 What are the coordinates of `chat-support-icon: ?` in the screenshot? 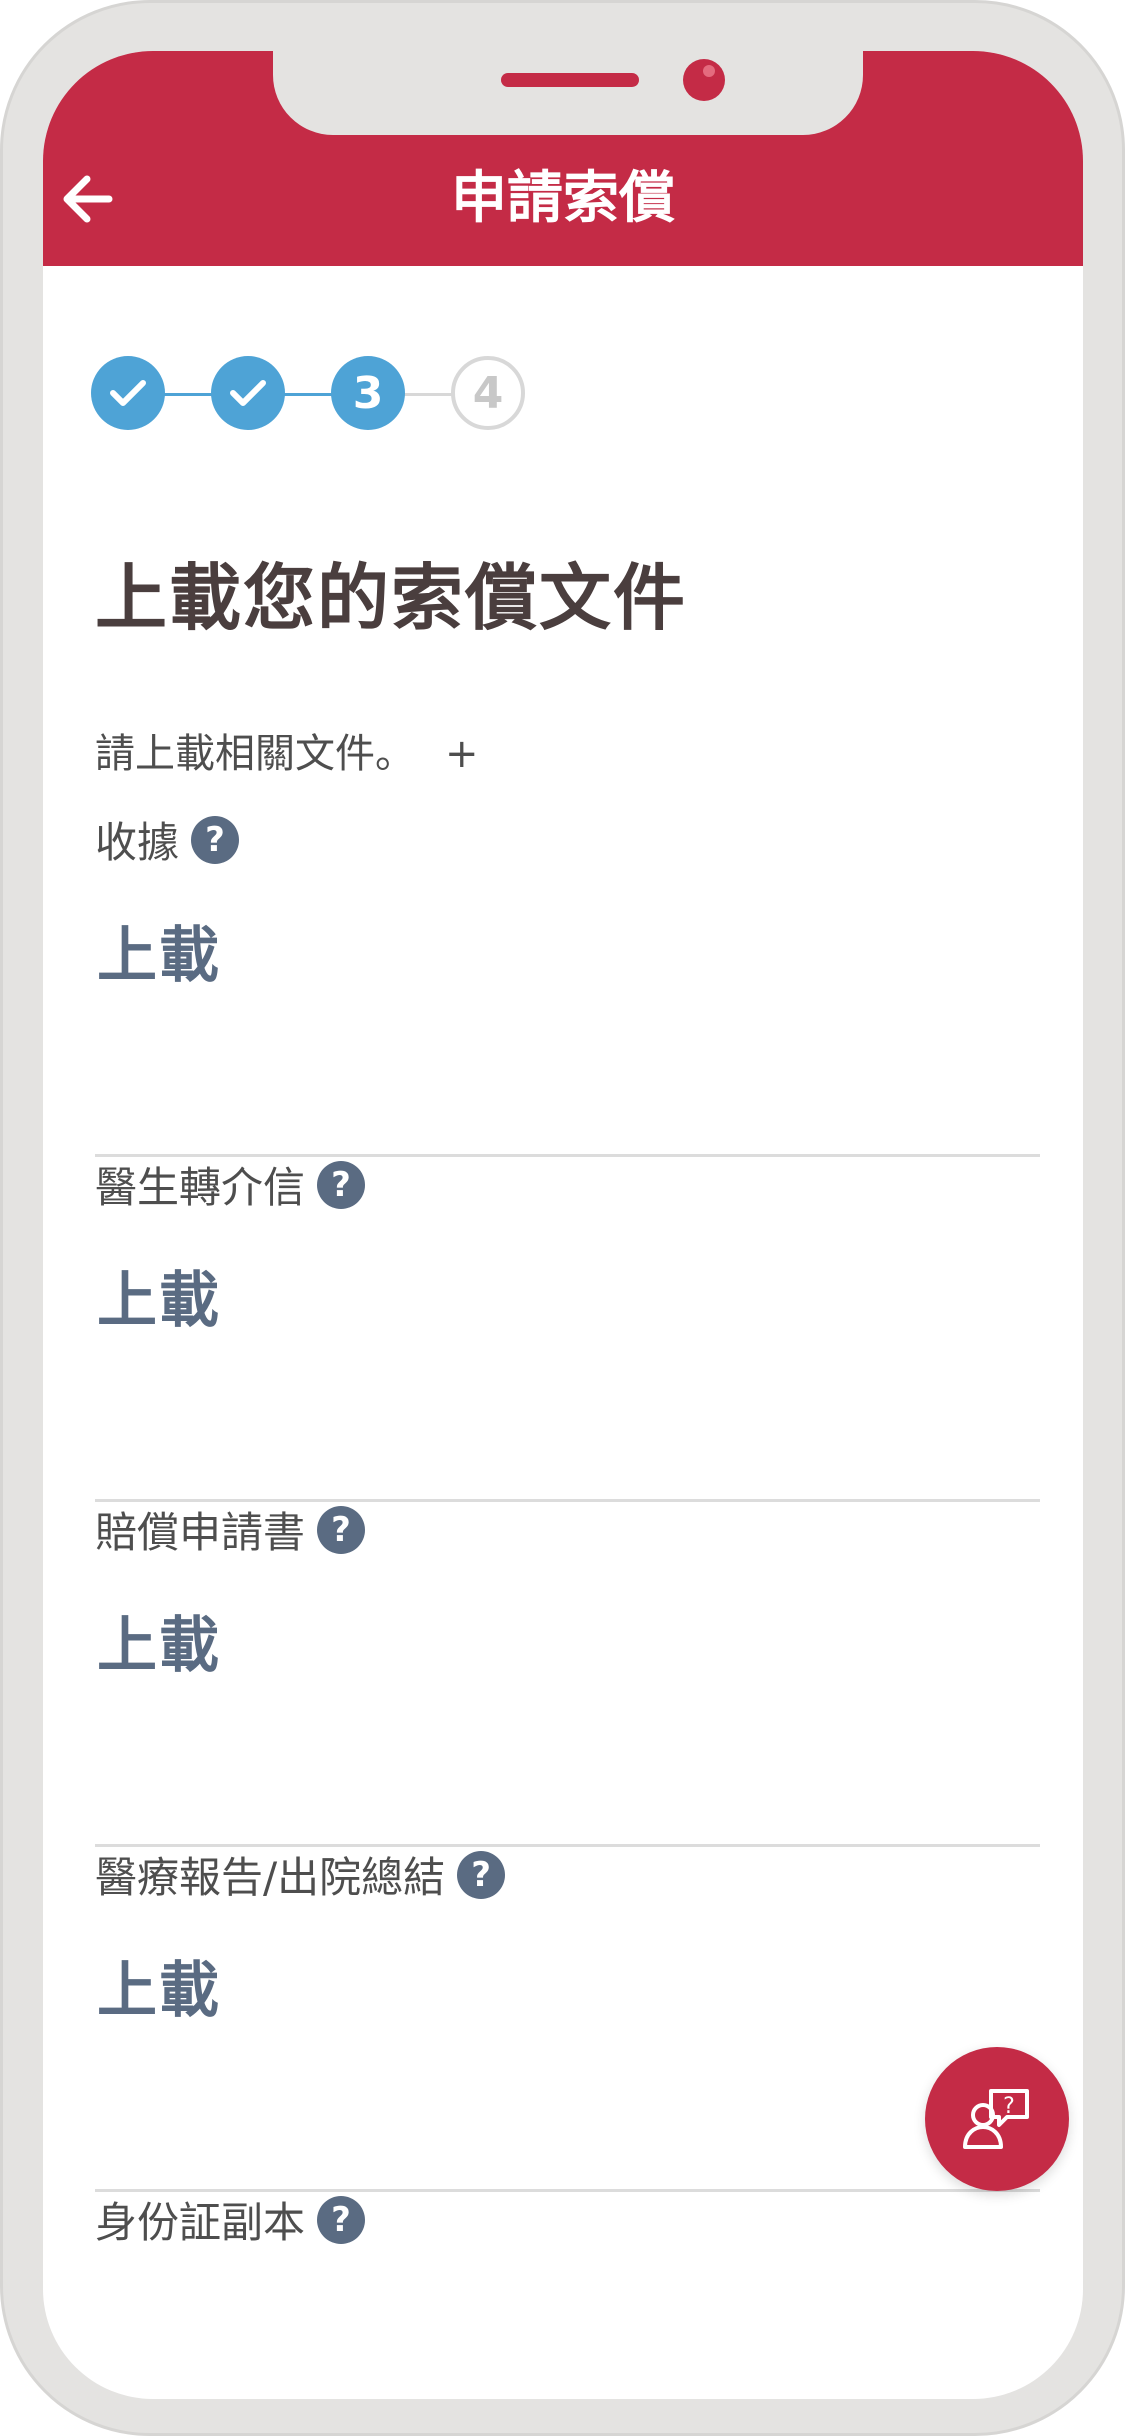 It's located at (996, 2119).